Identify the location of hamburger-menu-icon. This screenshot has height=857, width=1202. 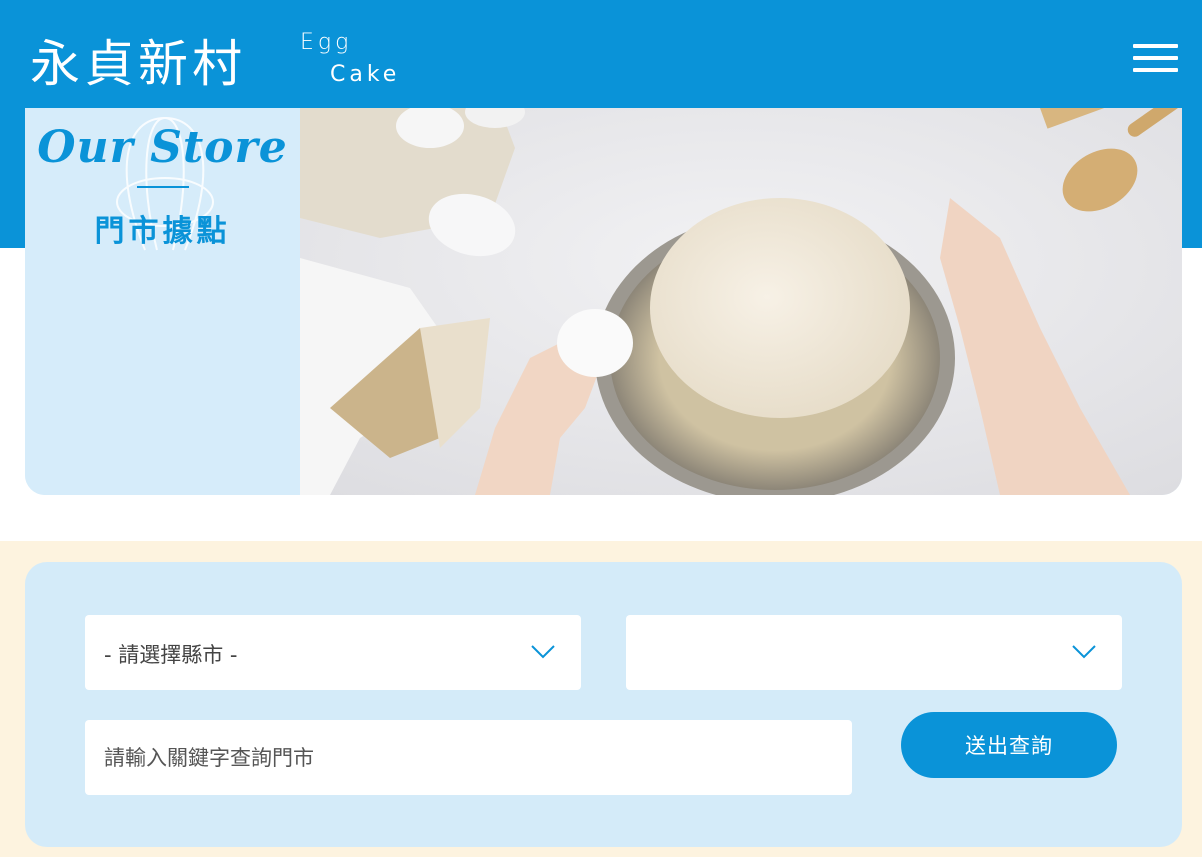
(1155, 58).